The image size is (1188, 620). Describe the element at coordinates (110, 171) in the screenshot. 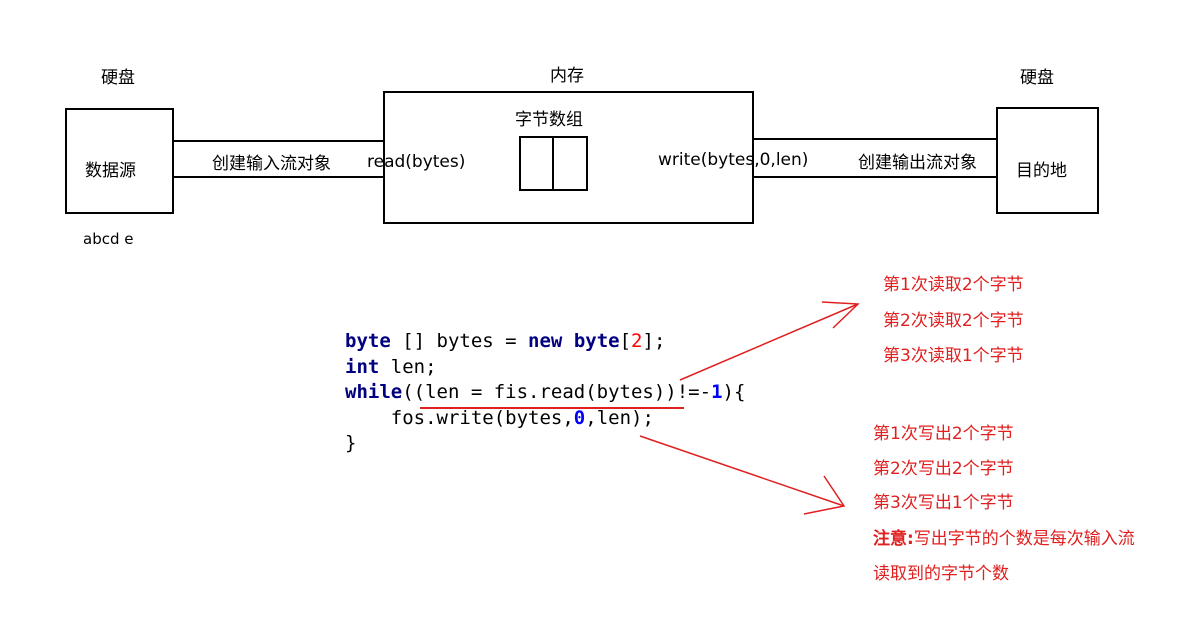

I see `data-source-label: 数据源` at that location.